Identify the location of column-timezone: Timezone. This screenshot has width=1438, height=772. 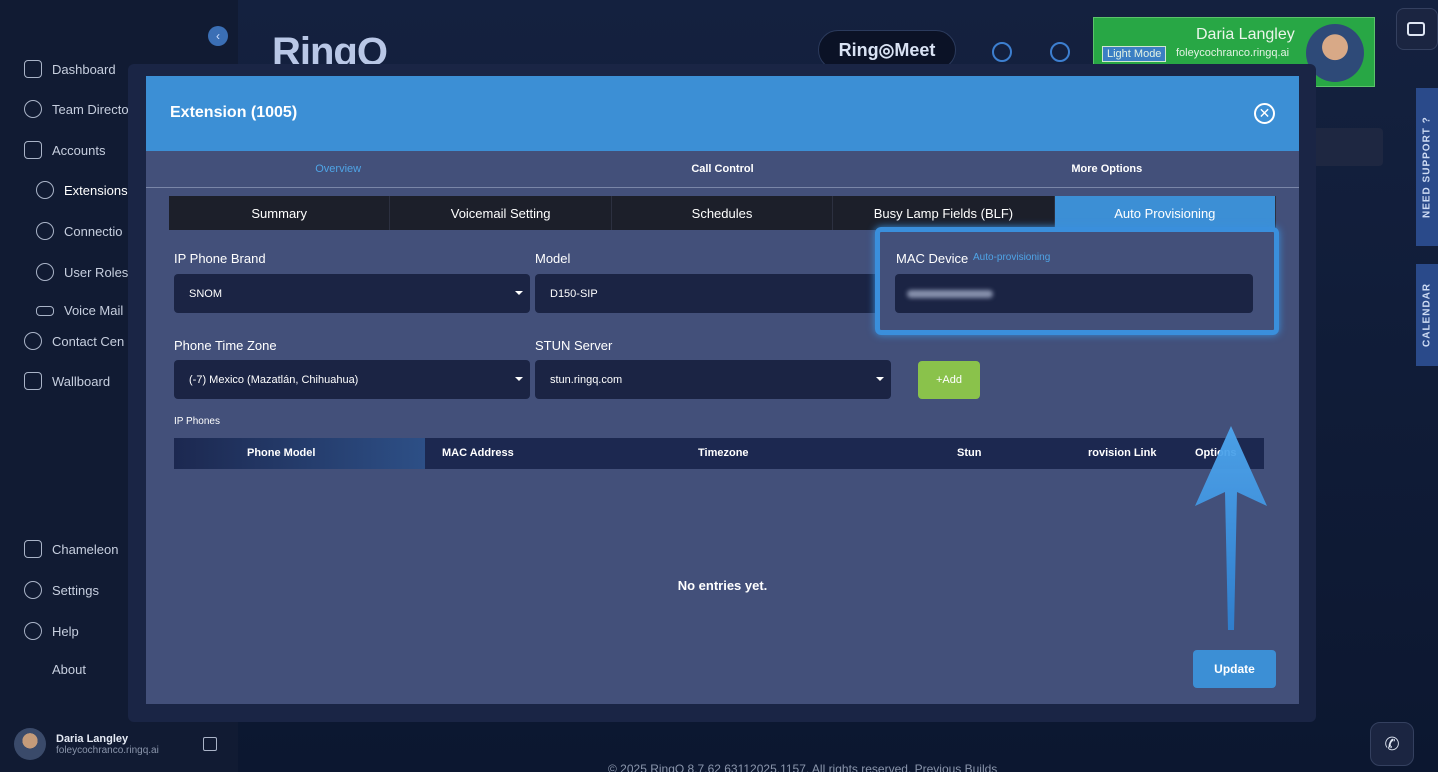
(723, 453).